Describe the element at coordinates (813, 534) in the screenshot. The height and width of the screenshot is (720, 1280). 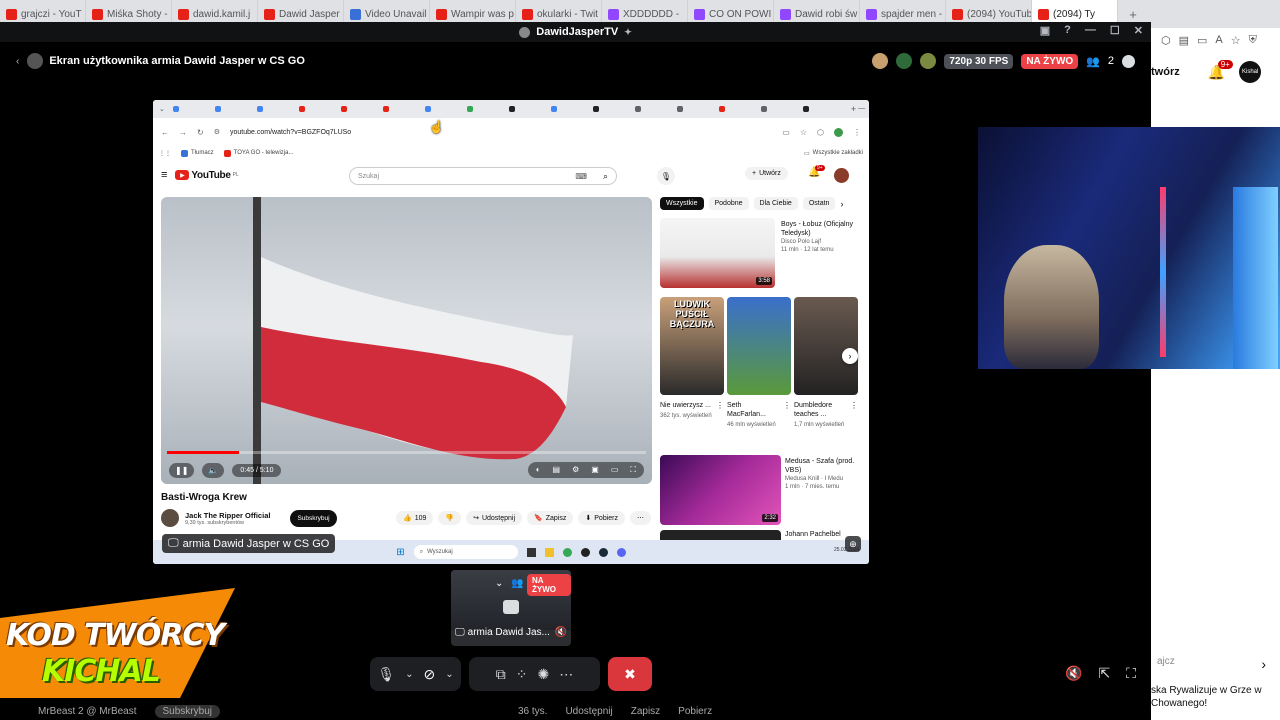
I see `suggestion-title: Johann Pachelbel` at that location.